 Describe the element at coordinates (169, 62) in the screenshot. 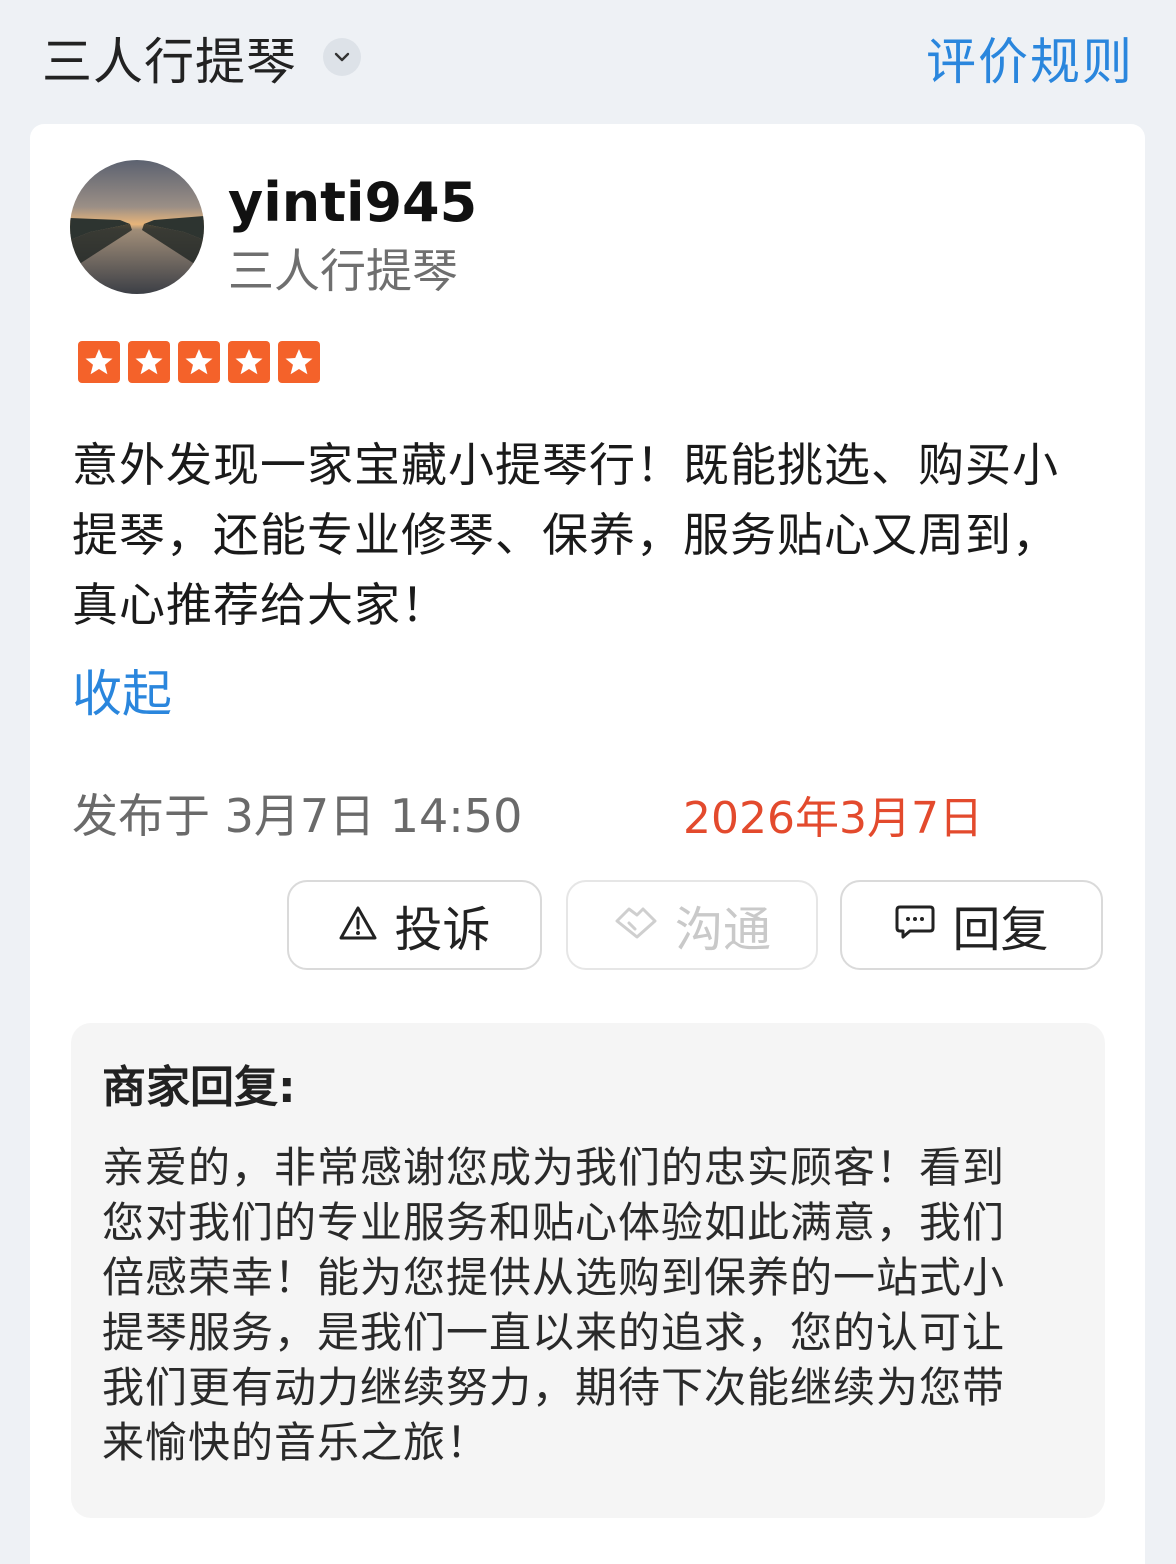

I see `shop-selector-title: 三人行提琴` at that location.